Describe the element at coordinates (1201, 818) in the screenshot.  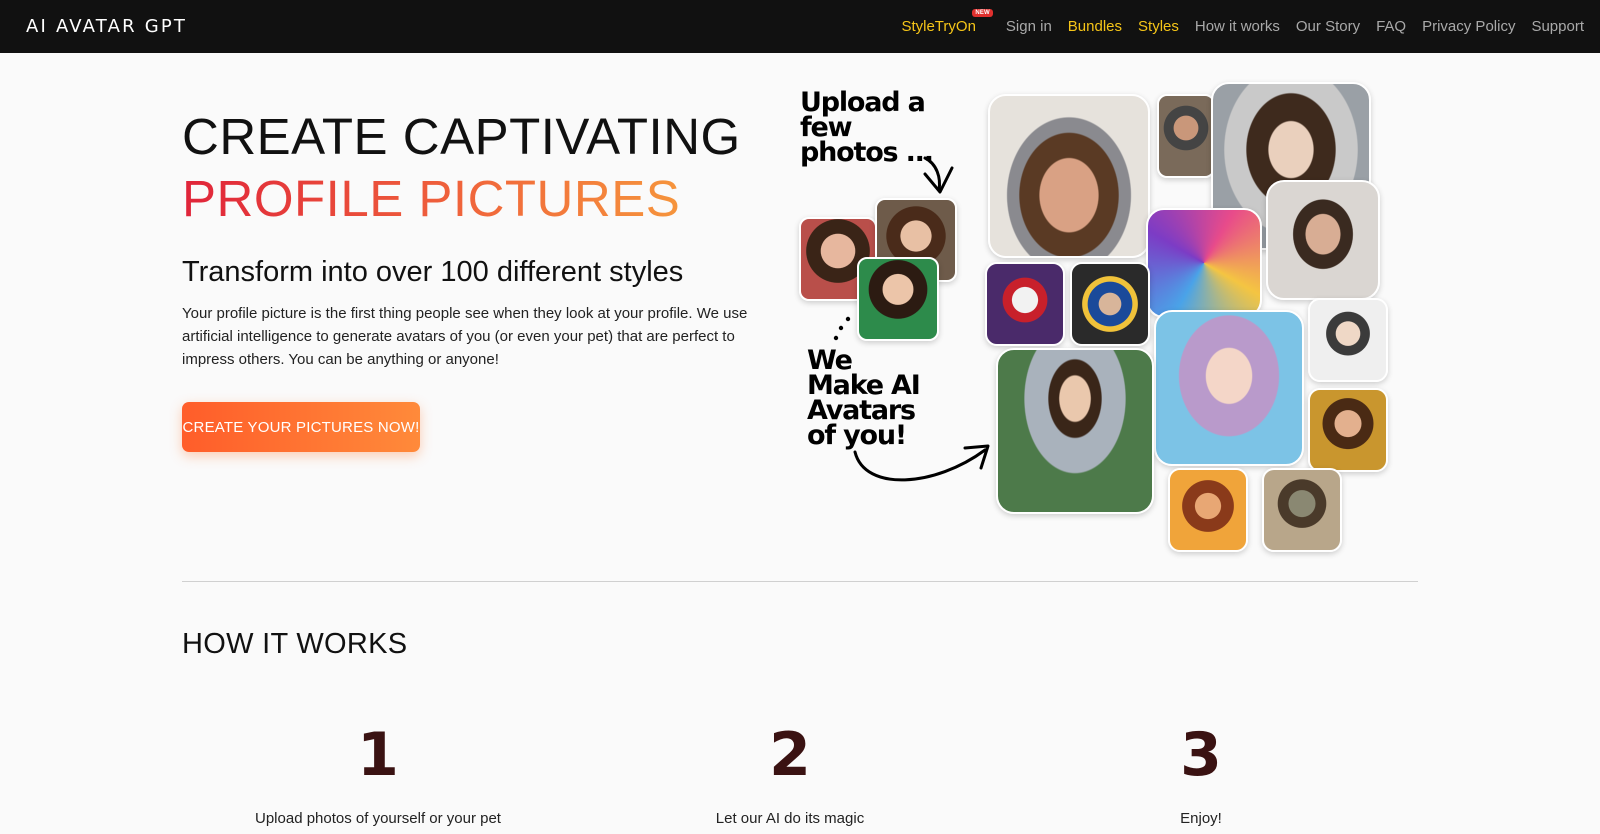
I see `step-label: Enjoy!` at that location.